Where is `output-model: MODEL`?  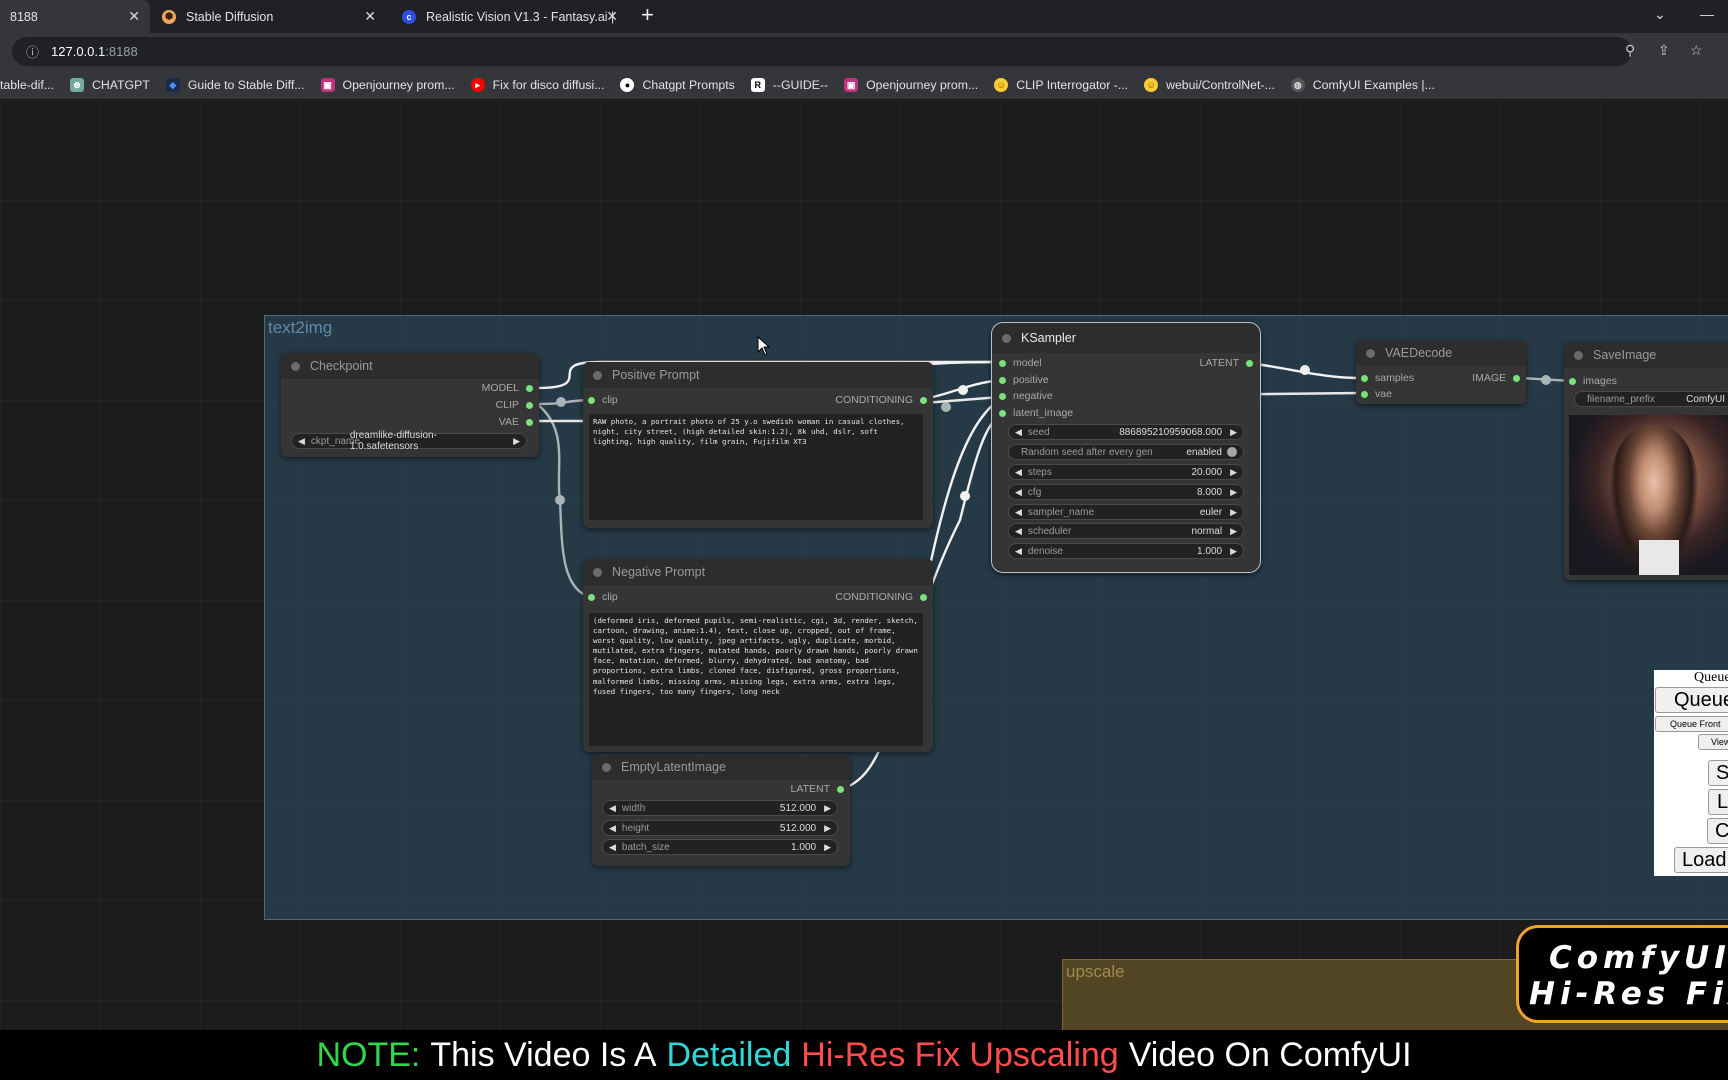 output-model: MODEL is located at coordinates (507, 388).